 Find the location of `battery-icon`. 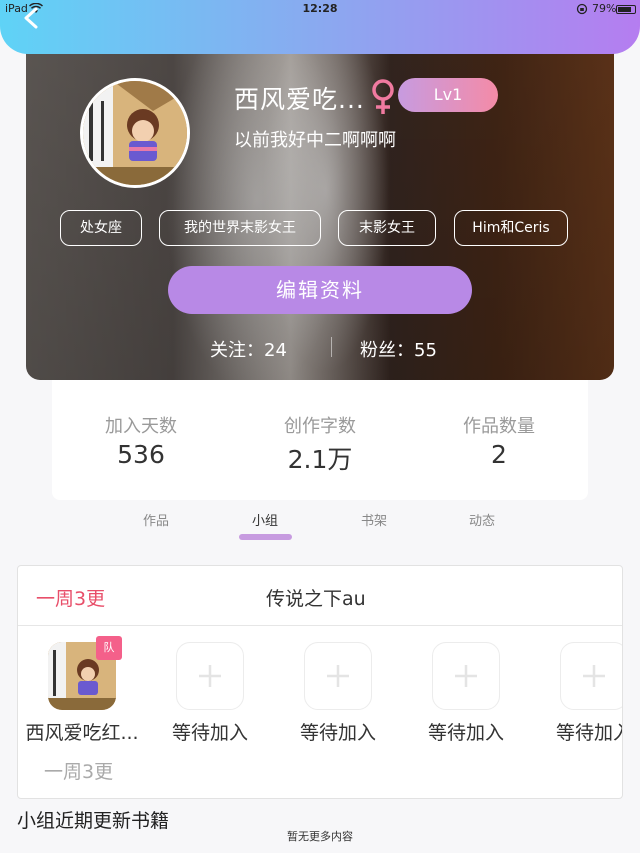

battery-icon is located at coordinates (626, 9).